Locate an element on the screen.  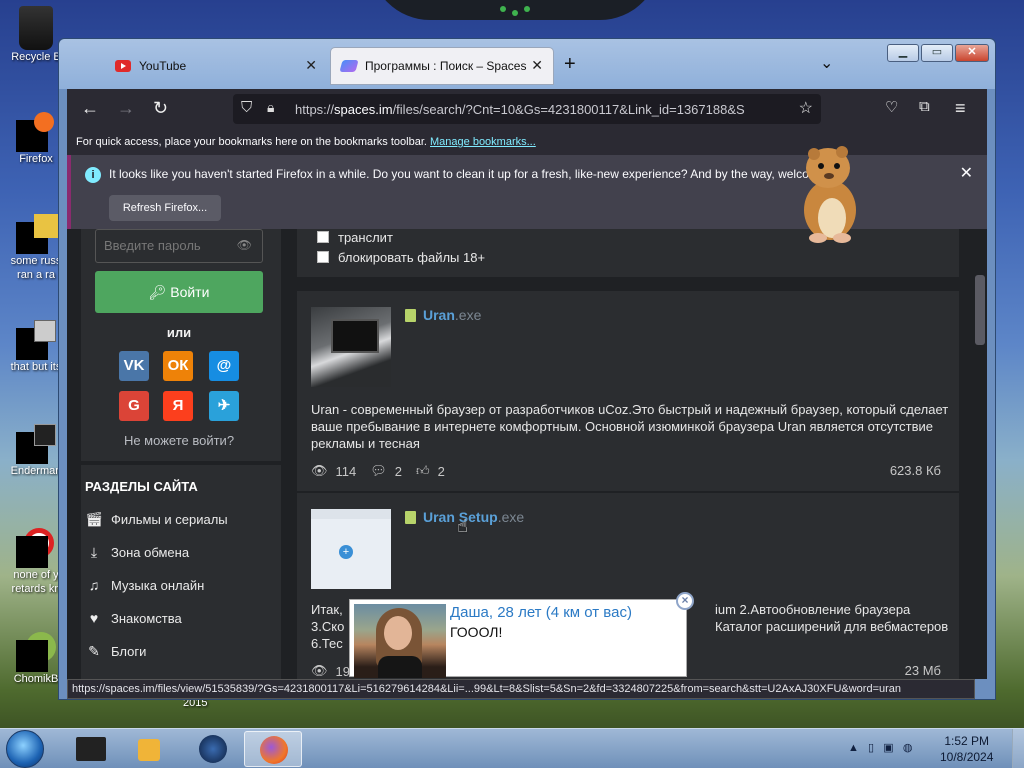
heart-icon: ♥ is located at coordinates (94, 618).